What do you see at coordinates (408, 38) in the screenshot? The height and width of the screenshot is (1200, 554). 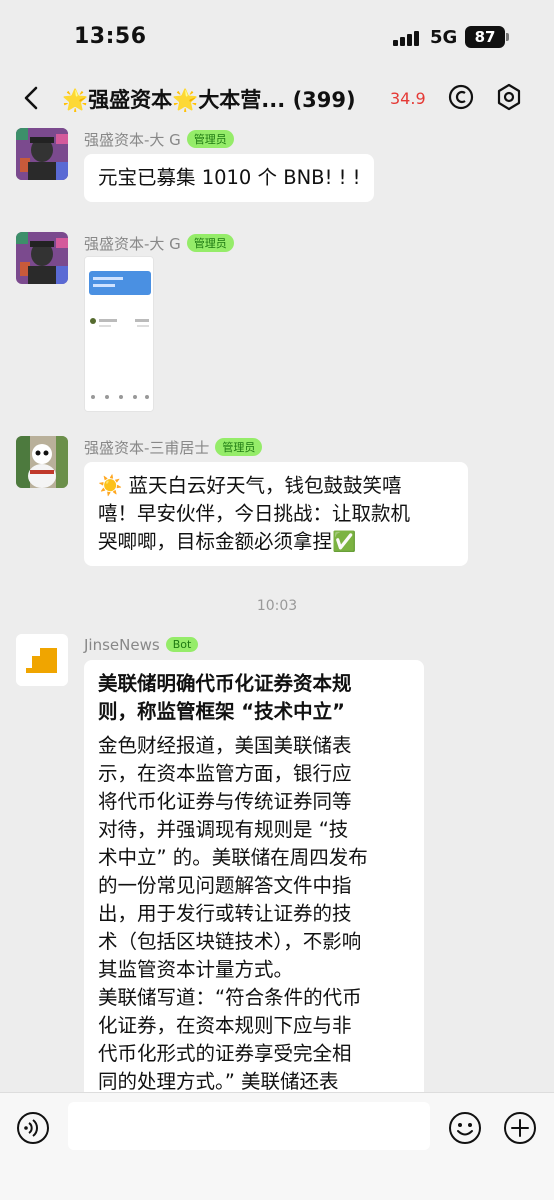 I see `signal-icon` at bounding box center [408, 38].